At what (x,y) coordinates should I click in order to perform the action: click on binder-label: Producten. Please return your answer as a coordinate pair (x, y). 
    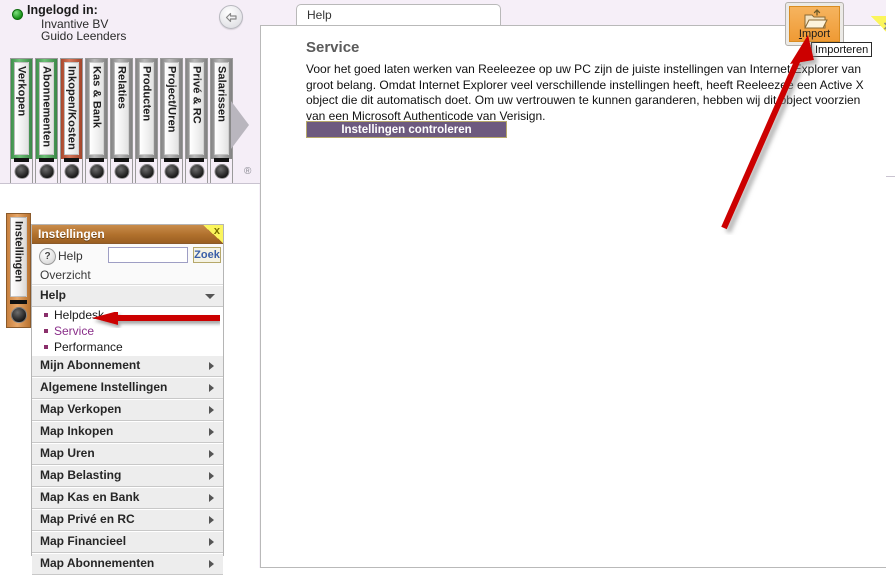
    Looking at the image, I should click on (146, 108).